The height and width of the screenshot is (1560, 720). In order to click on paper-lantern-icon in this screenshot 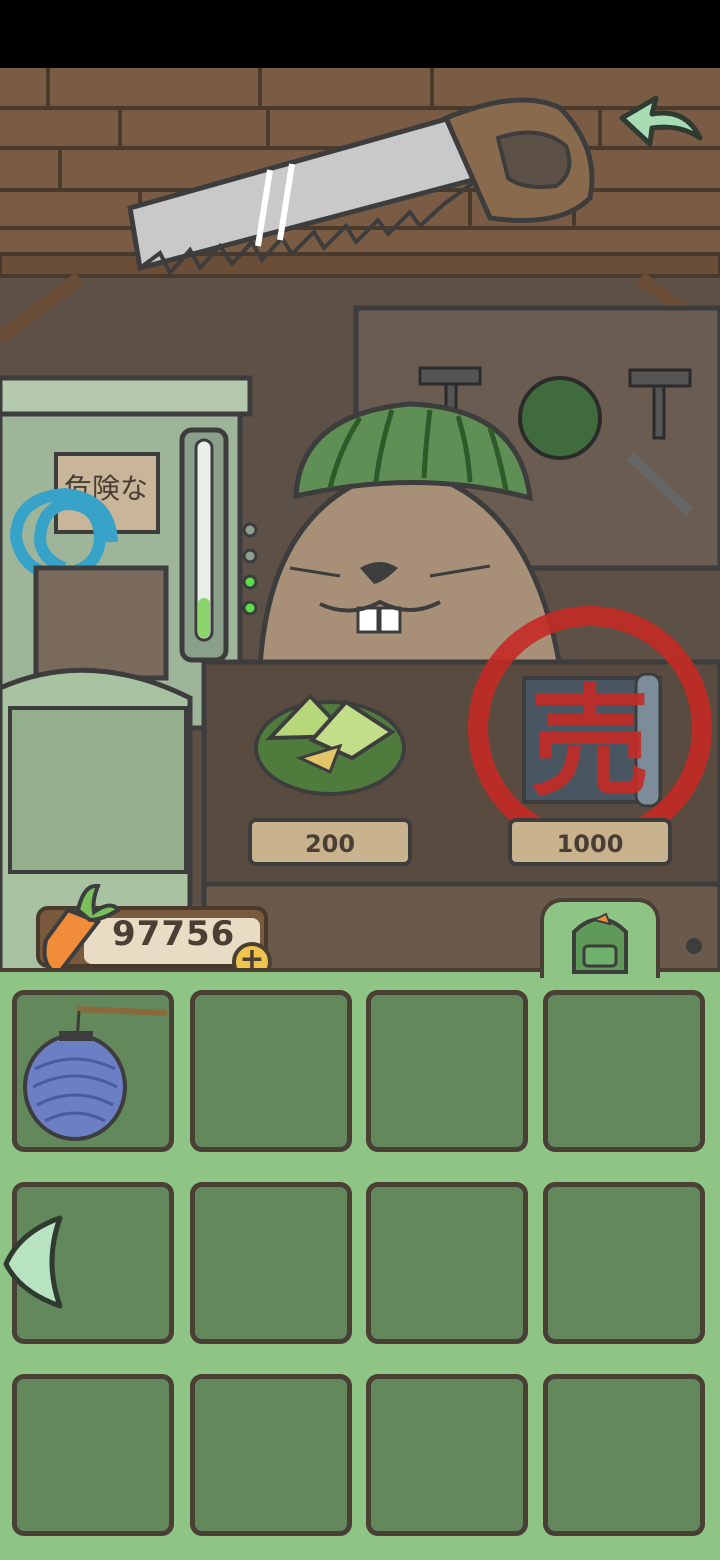, I will do `click(95, 1073)`.